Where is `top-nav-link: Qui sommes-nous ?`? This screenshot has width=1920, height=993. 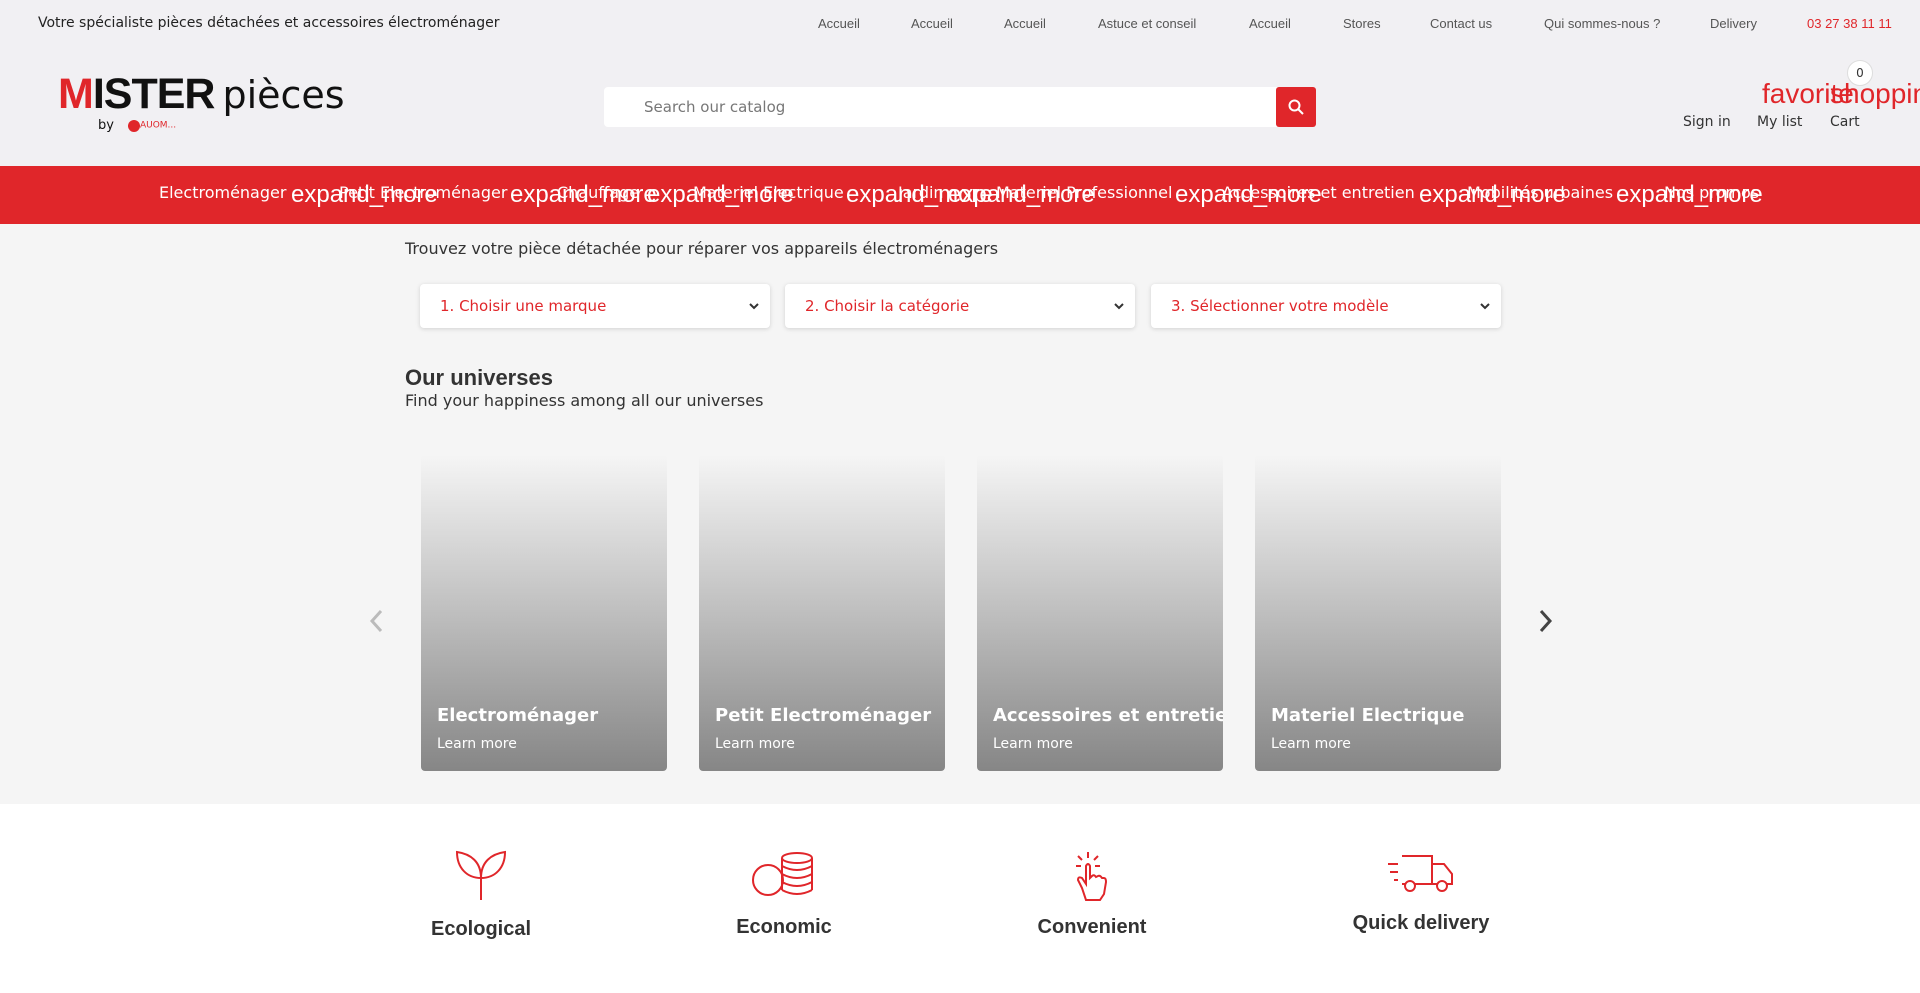
top-nav-link: Qui sommes-nous ? is located at coordinates (1602, 23).